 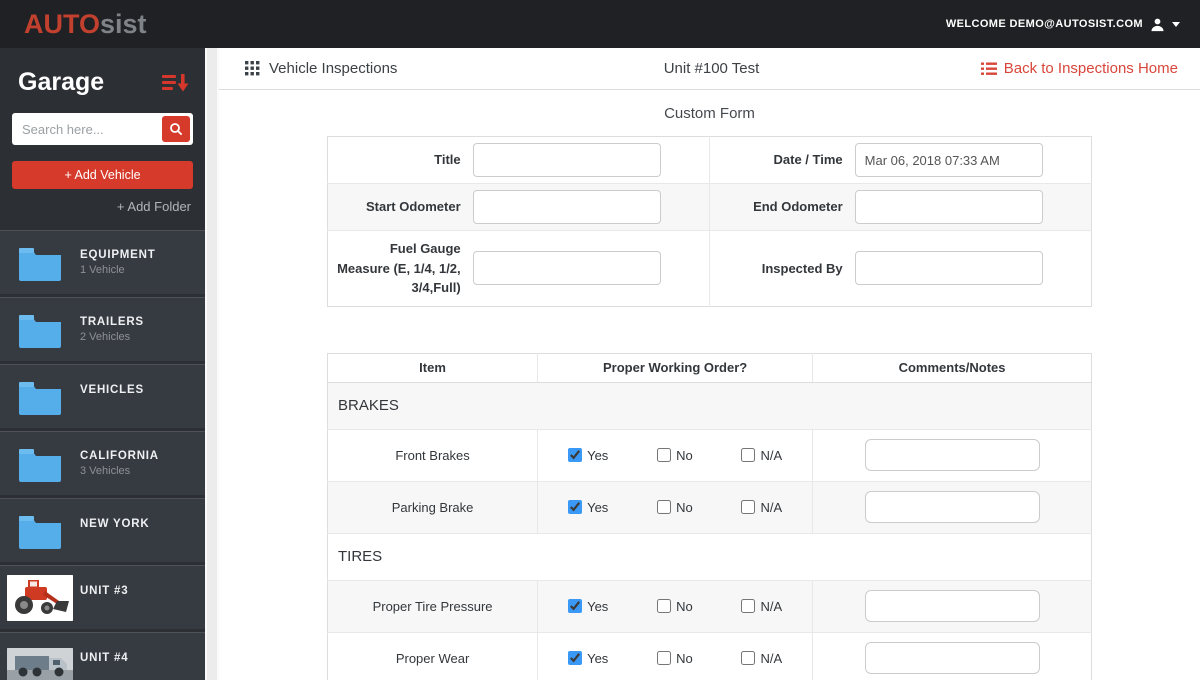 What do you see at coordinates (119, 456) in the screenshot?
I see `folder-name: CALIFORNIA` at bounding box center [119, 456].